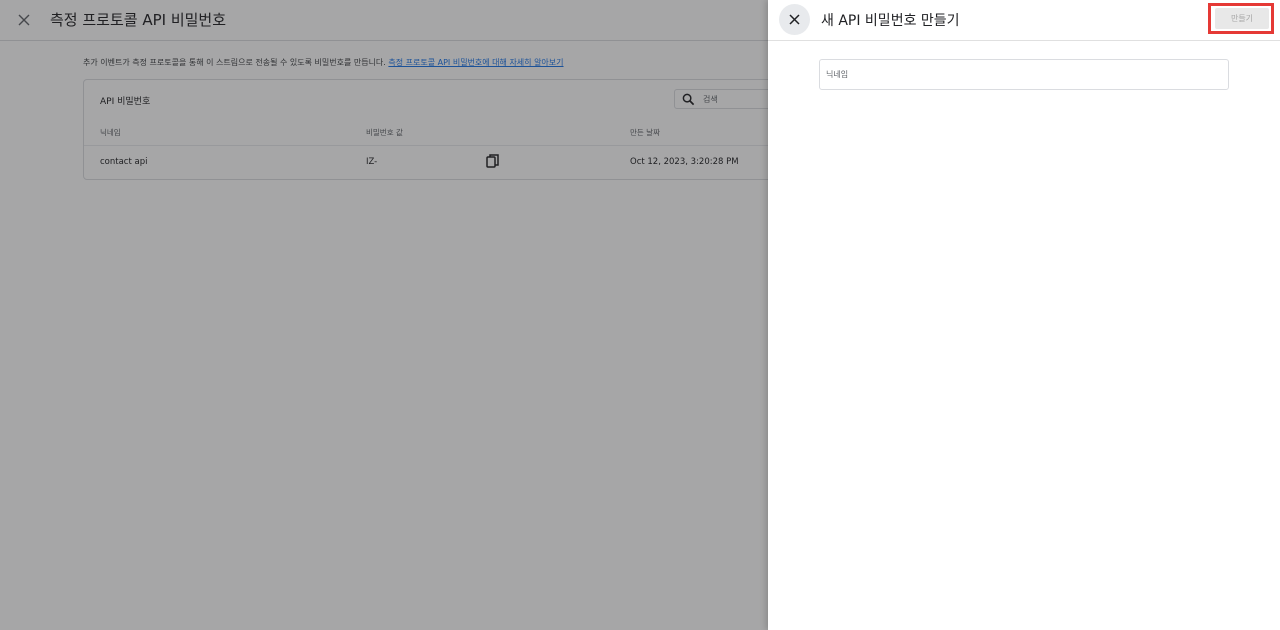 This screenshot has width=1280, height=630. What do you see at coordinates (1242, 18) in the screenshot?
I see `create-button: 만들기` at bounding box center [1242, 18].